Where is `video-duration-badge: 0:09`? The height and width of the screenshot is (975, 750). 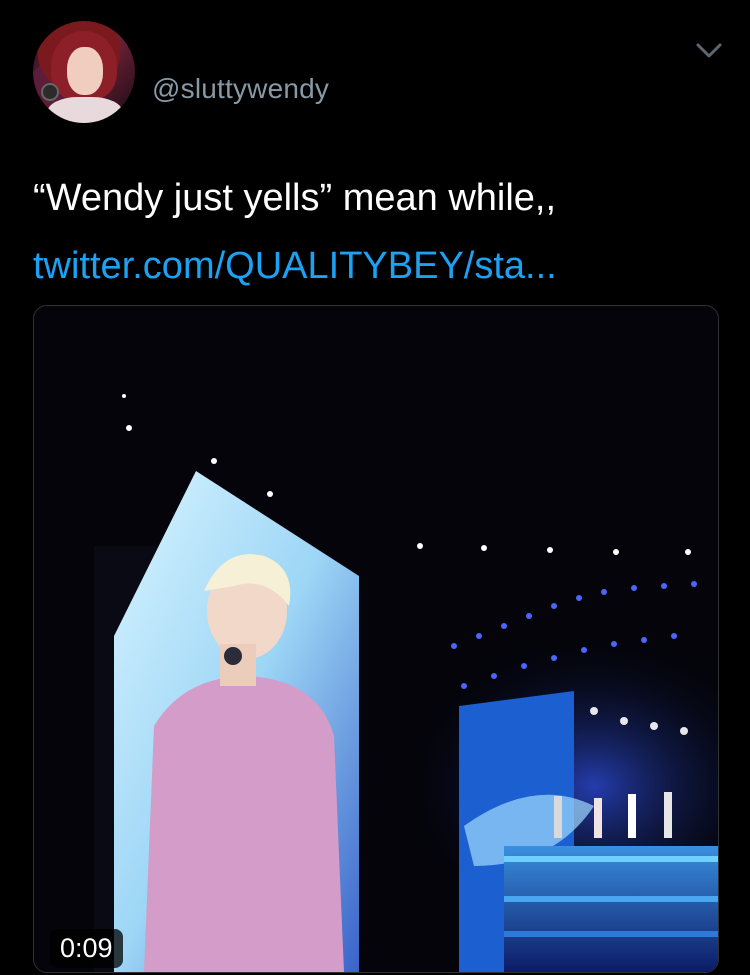
video-duration-badge: 0:09 is located at coordinates (86, 948).